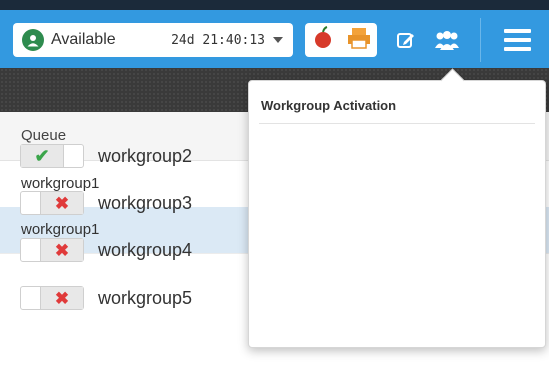 Image resolution: width=549 pixels, height=366 pixels. What do you see at coordinates (323, 40) in the screenshot?
I see `apple-icon` at bounding box center [323, 40].